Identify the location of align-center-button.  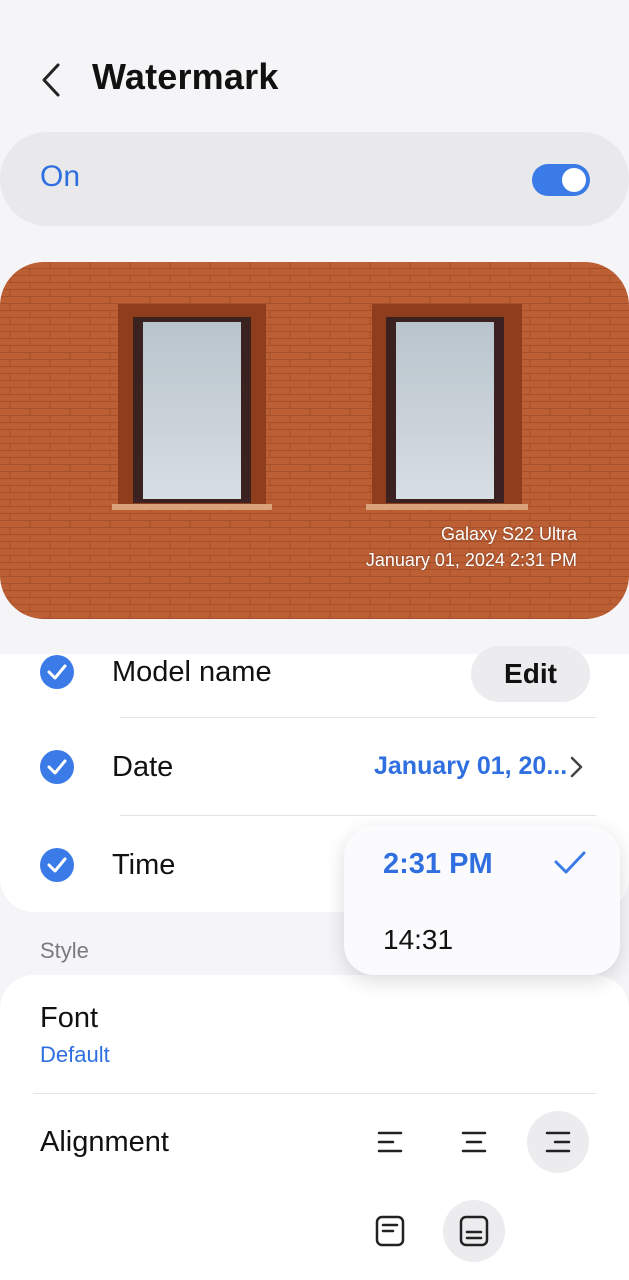
(474, 1142).